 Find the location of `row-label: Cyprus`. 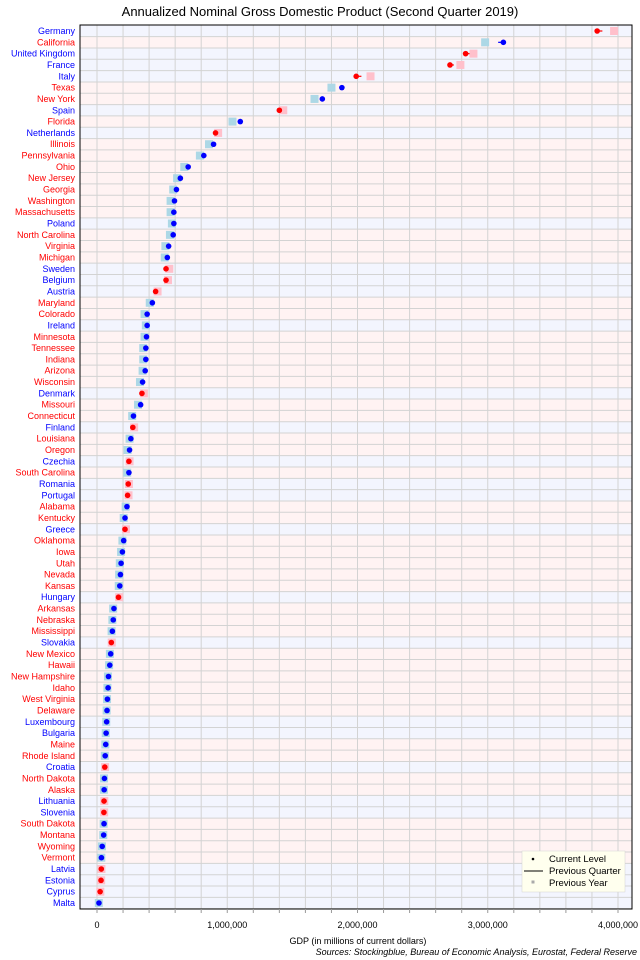

row-label: Cyprus is located at coordinates (60, 892).